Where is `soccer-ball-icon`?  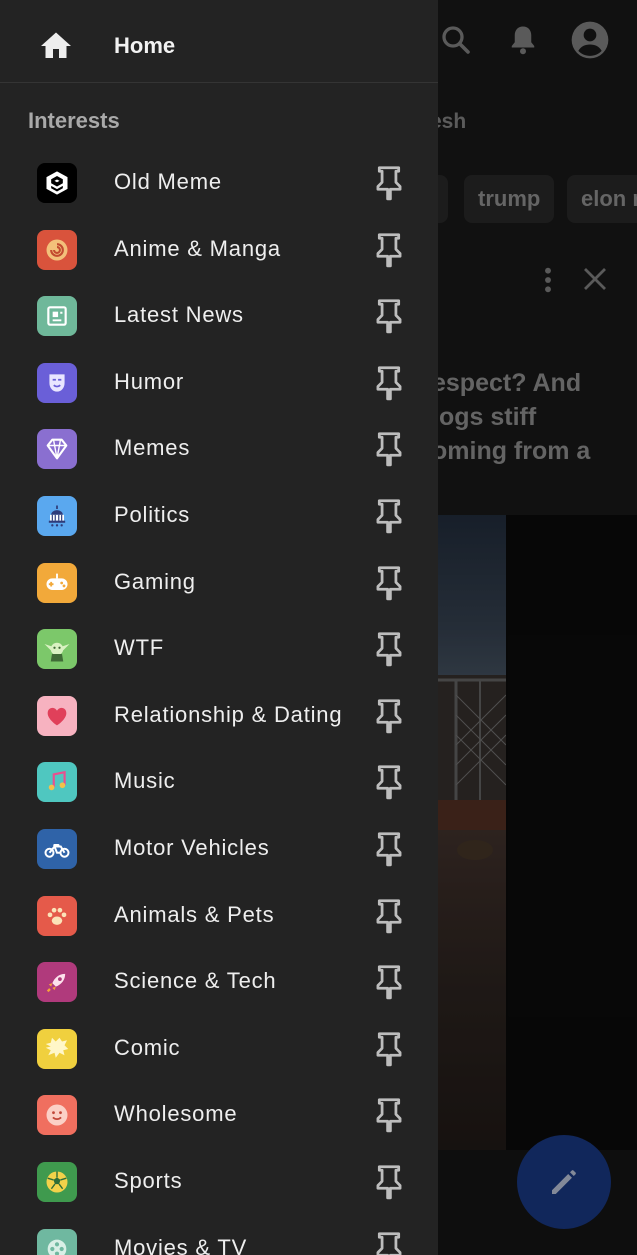
soccer-ball-icon is located at coordinates (57, 1181).